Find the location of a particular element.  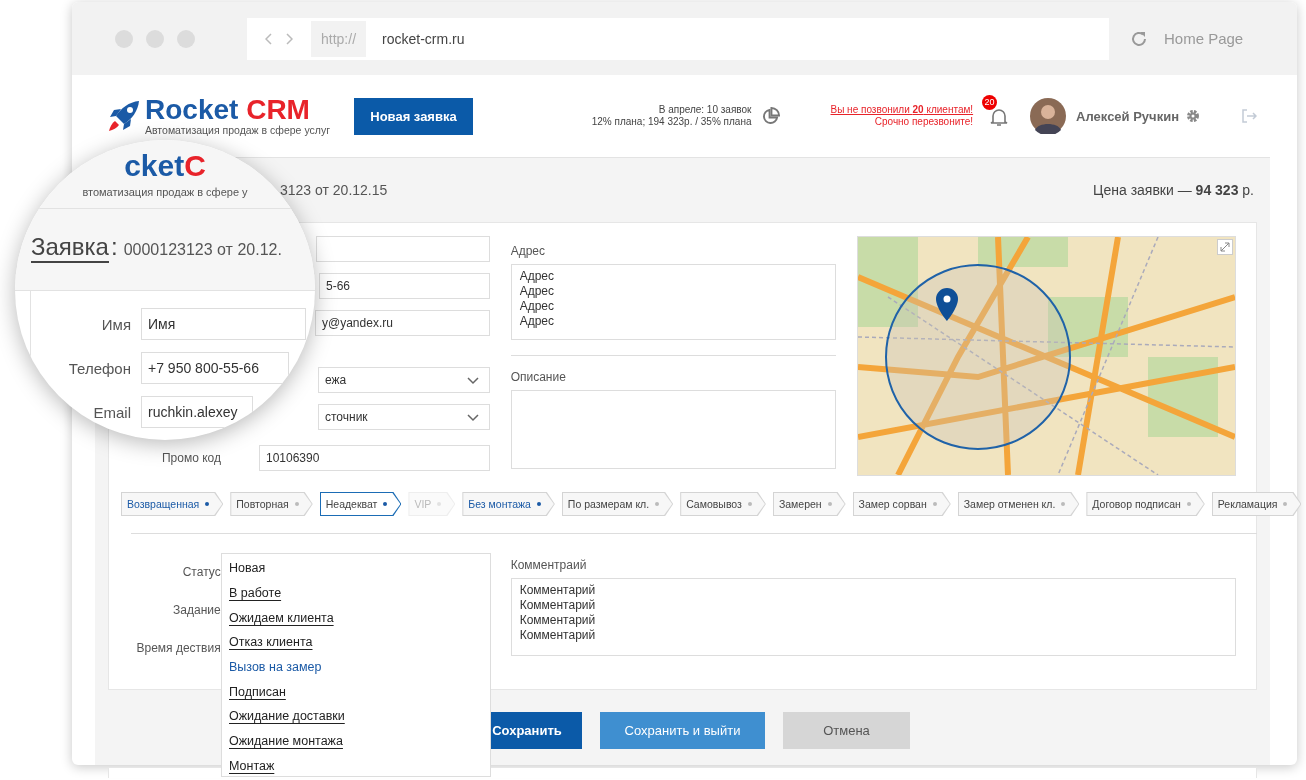

notification-badge: 20 is located at coordinates (990, 102).